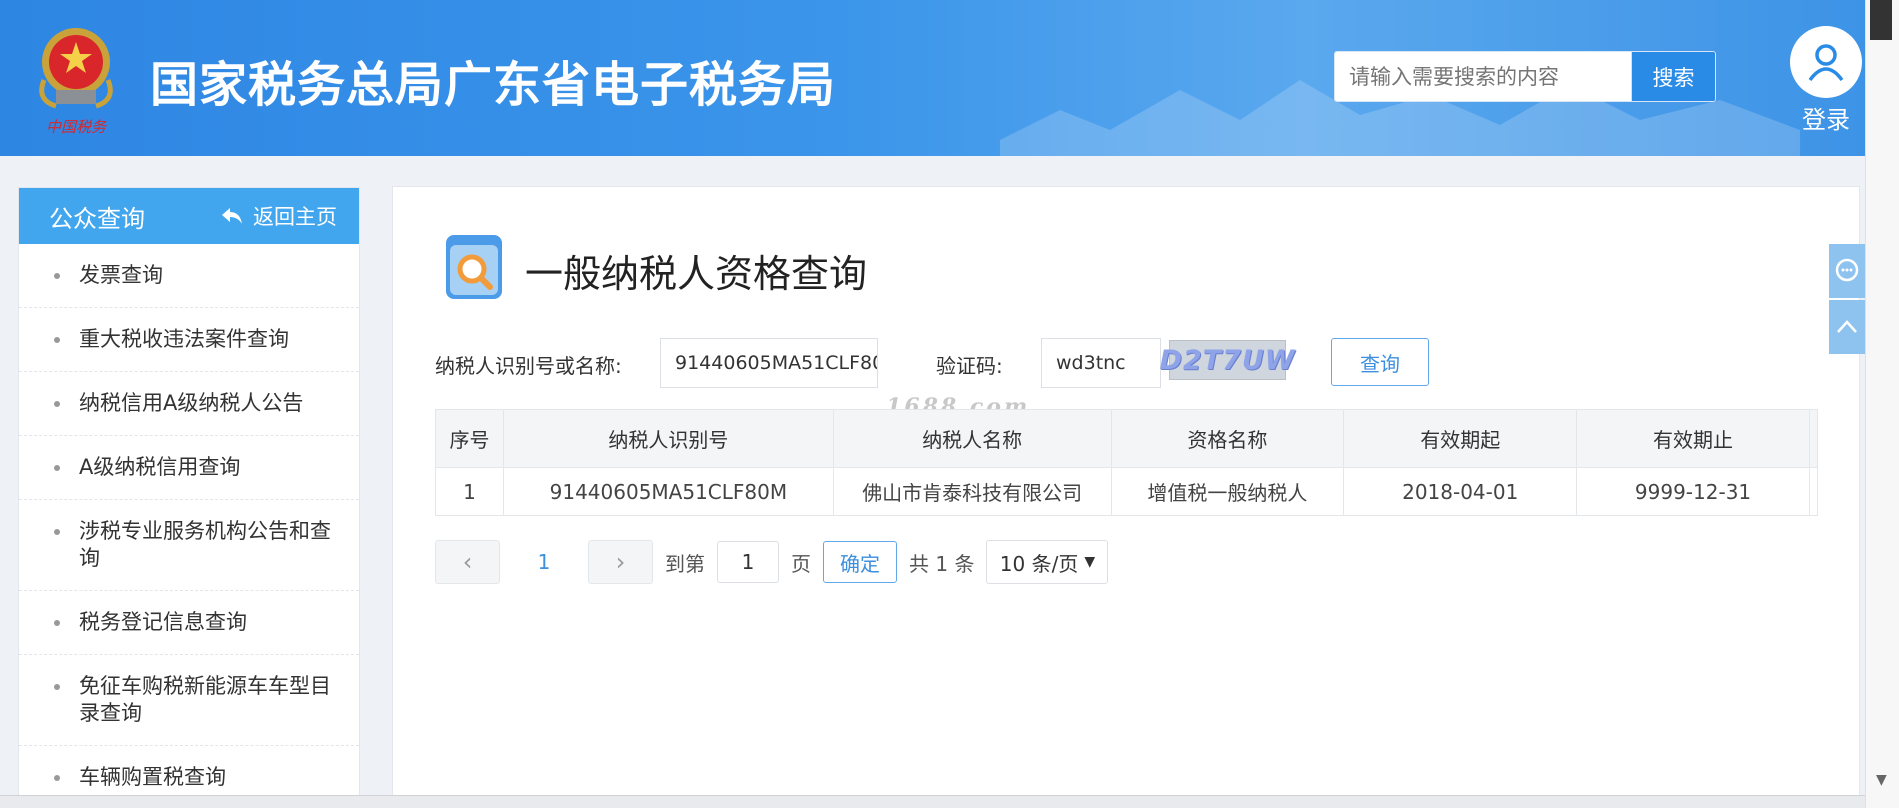 The width and height of the screenshot is (1899, 808). Describe the element at coordinates (469, 438) in the screenshot. I see `col-header-index: 序号` at that location.